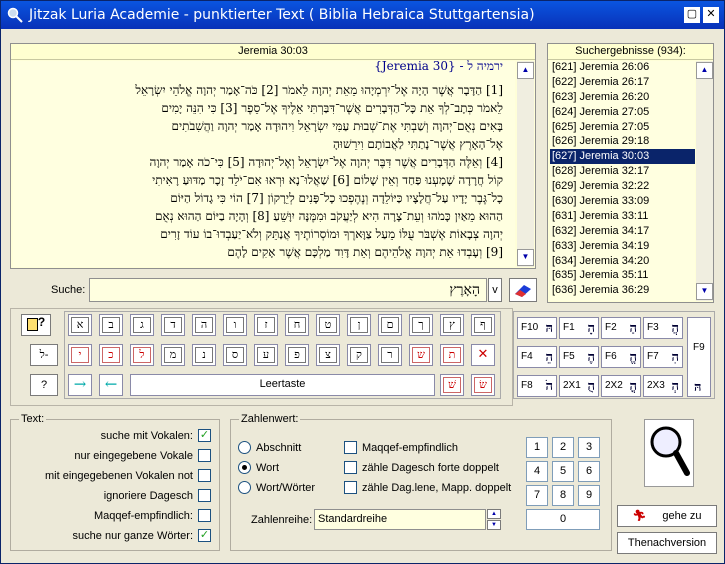 Image resolution: width=725 pixels, height=564 pixels. I want to click on numpad-key: 7, so click(537, 495).